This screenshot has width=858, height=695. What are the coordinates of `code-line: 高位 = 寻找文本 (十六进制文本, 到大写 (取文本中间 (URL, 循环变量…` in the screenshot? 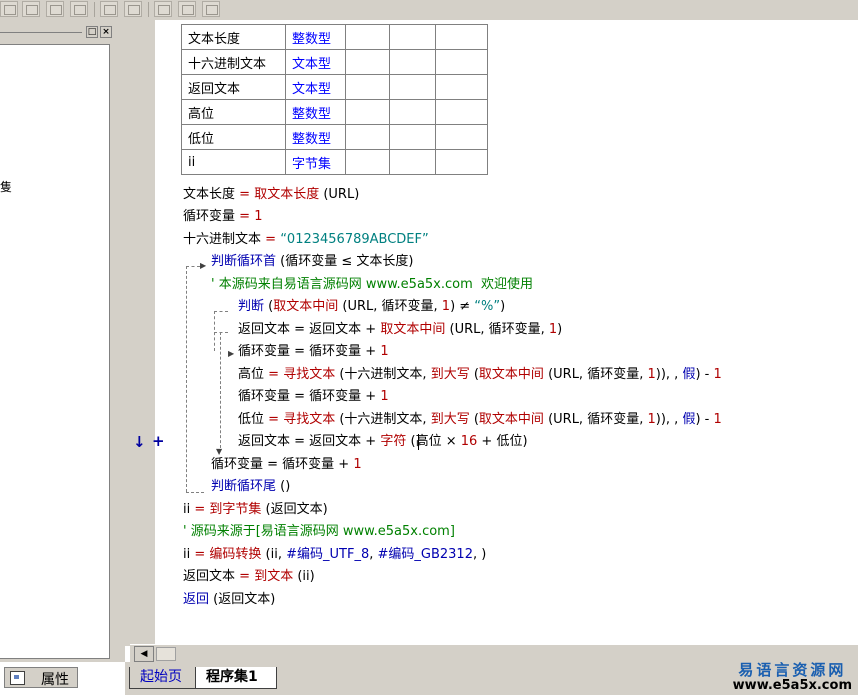 It's located at (480, 375).